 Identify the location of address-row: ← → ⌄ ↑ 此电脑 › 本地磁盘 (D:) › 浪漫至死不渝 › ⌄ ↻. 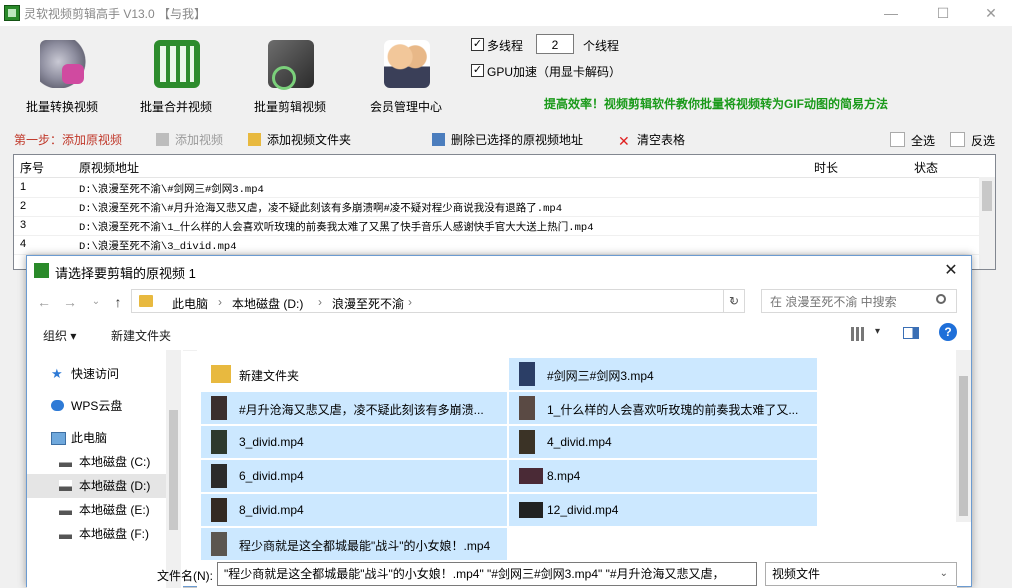
(499, 302).